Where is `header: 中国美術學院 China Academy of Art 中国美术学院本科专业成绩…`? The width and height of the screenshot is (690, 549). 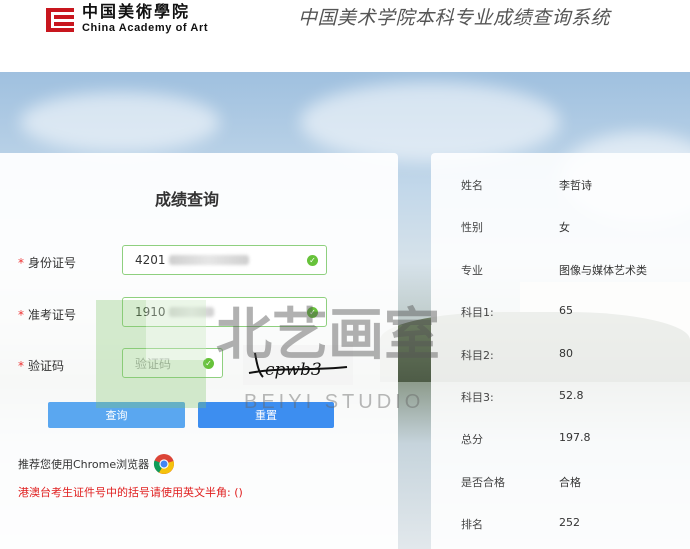 header: 中国美術學院 China Academy of Art 中国美术学院本科专业成绩… is located at coordinates (345, 36).